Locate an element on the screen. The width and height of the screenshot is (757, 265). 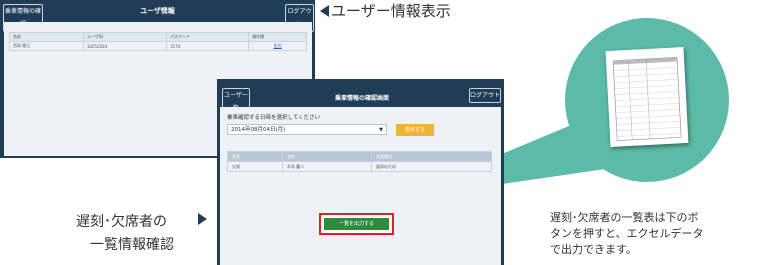
absence-table: 状況 名前 欠席理由 欠席 木本 麗人 風邪のため is located at coordinates (359, 161).